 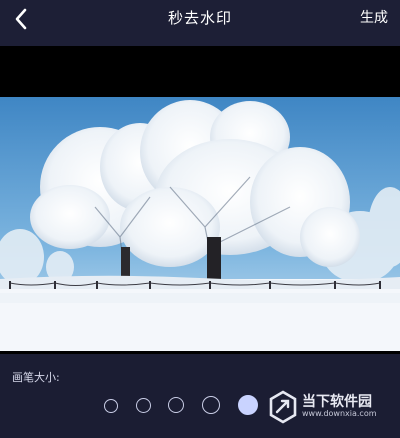 I want to click on top-bar: 秒去水印 生成, so click(x=200, y=23).